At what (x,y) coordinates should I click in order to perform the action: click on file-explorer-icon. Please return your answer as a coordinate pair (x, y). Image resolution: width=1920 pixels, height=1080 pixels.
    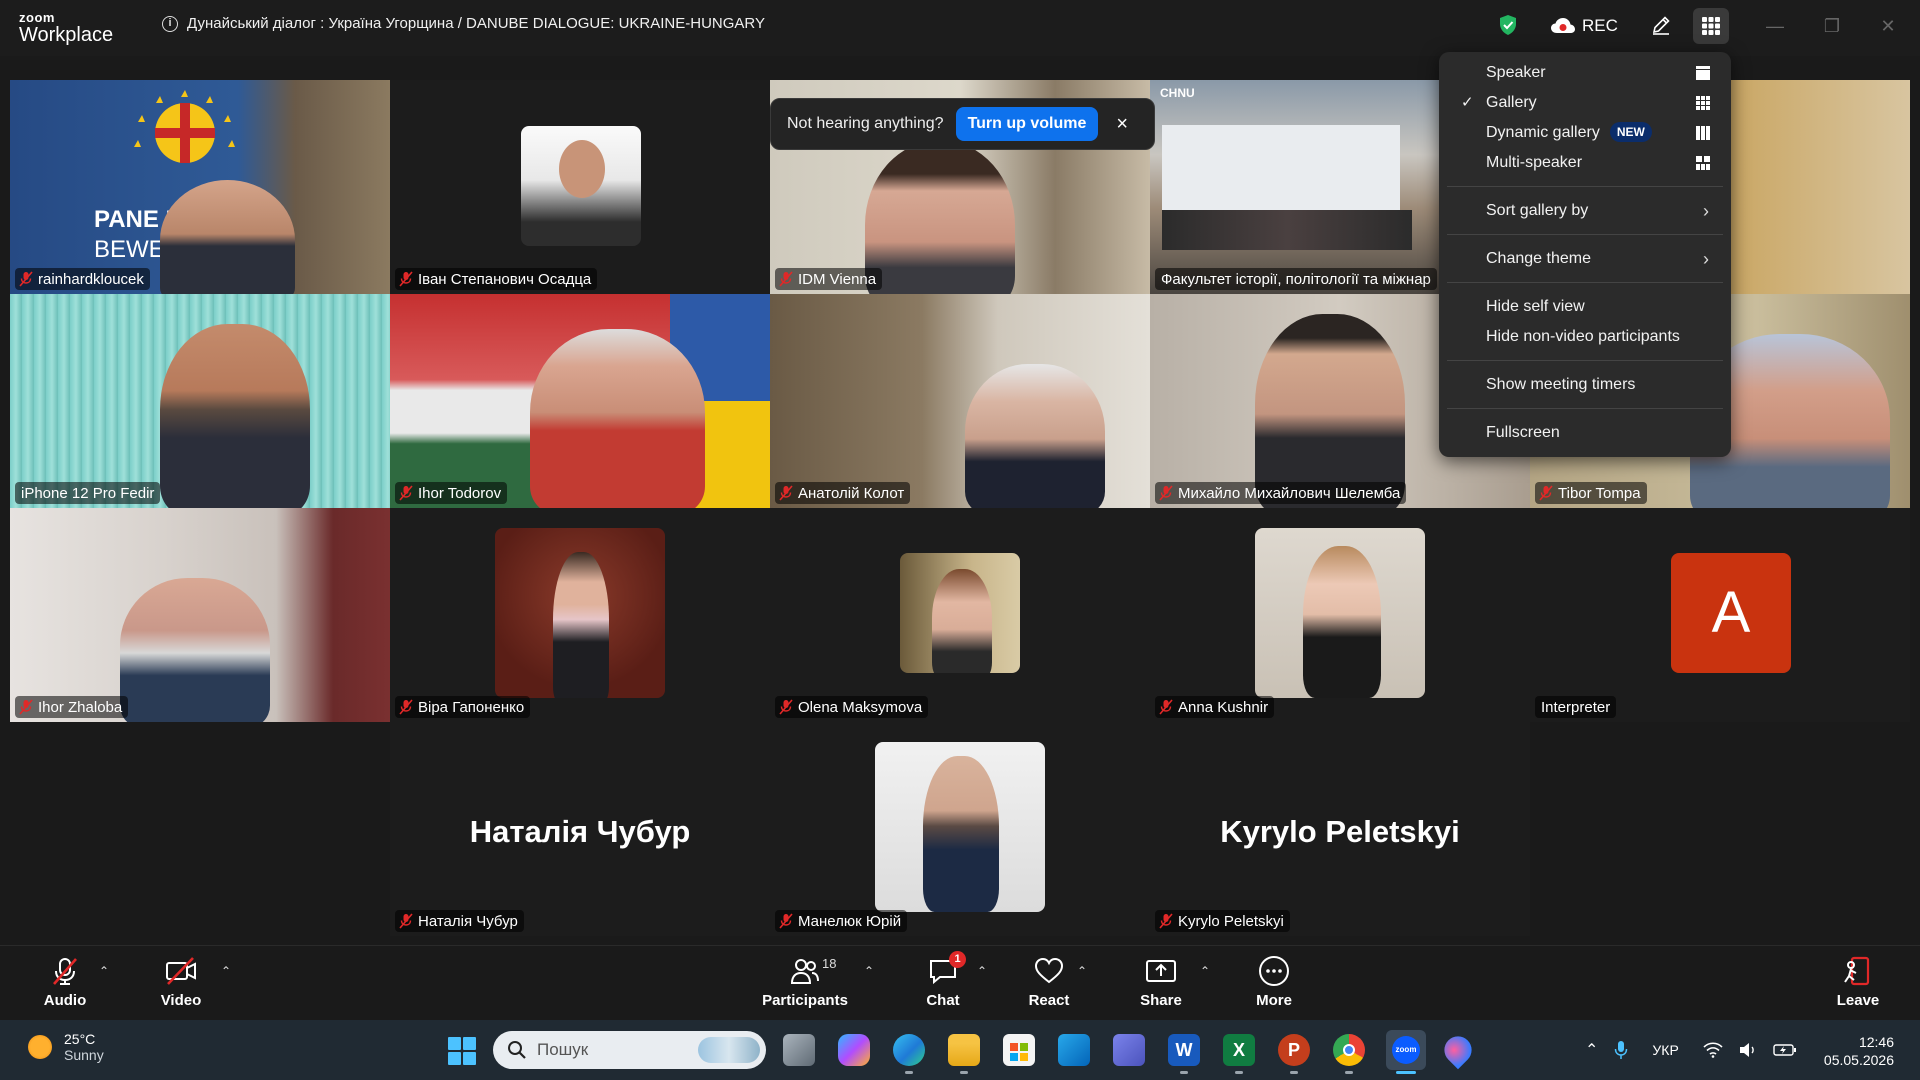
    Looking at the image, I should click on (964, 1054).